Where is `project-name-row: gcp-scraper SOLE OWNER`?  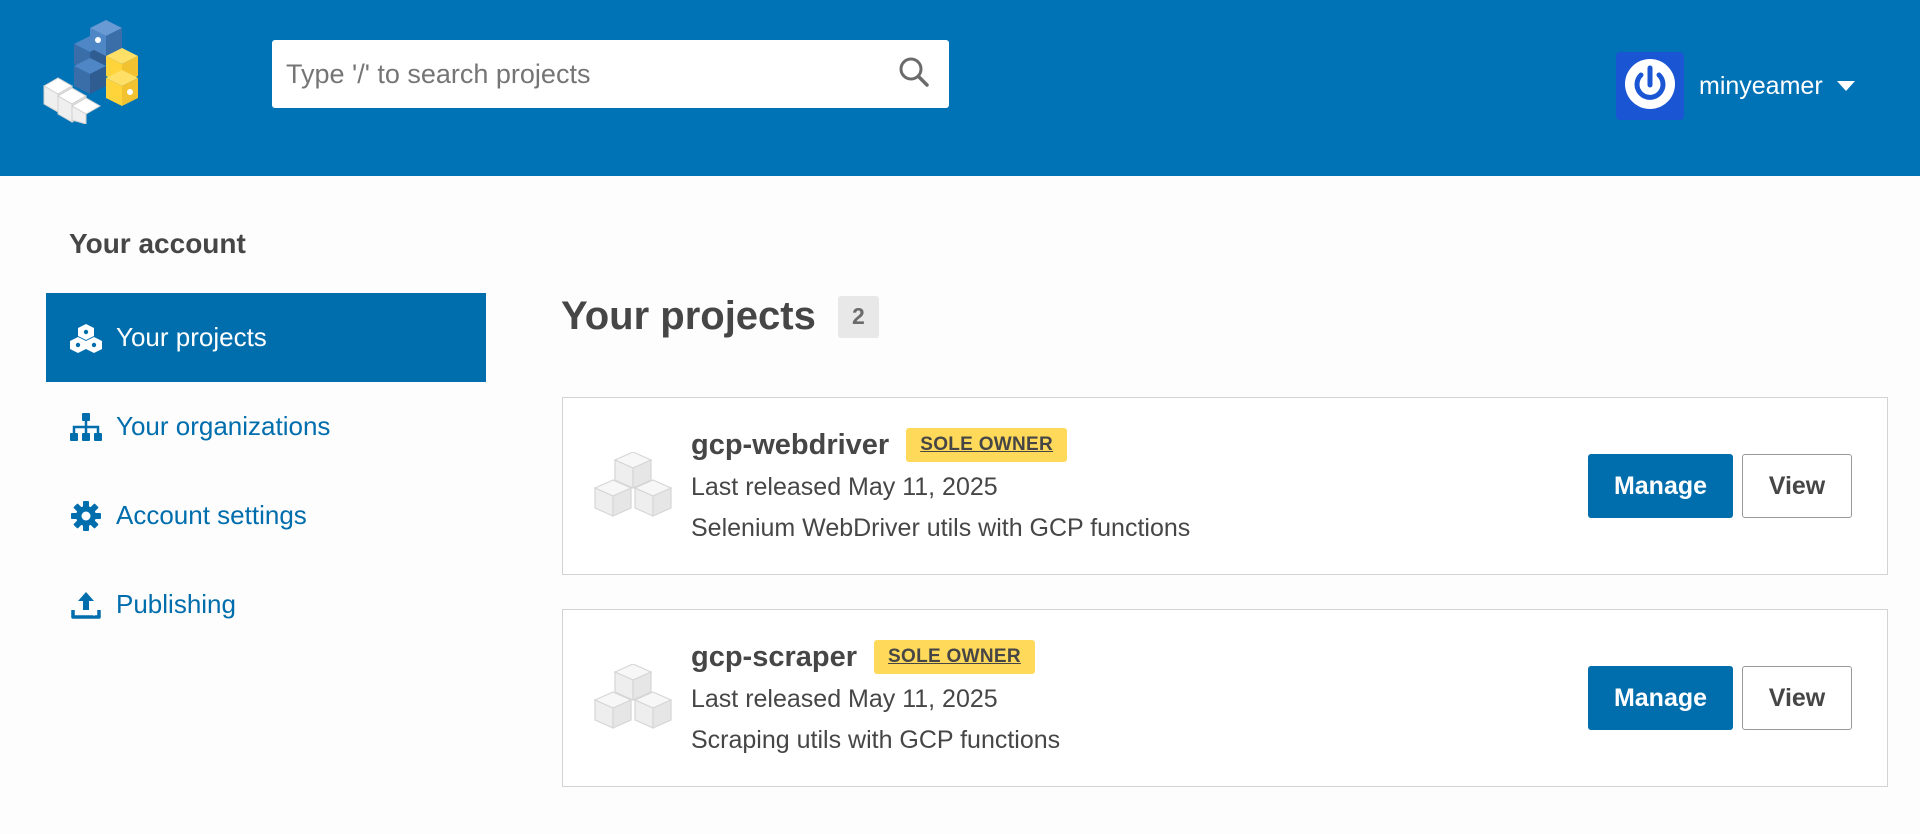
project-name-row: gcp-scraper SOLE OWNER is located at coordinates (863, 657).